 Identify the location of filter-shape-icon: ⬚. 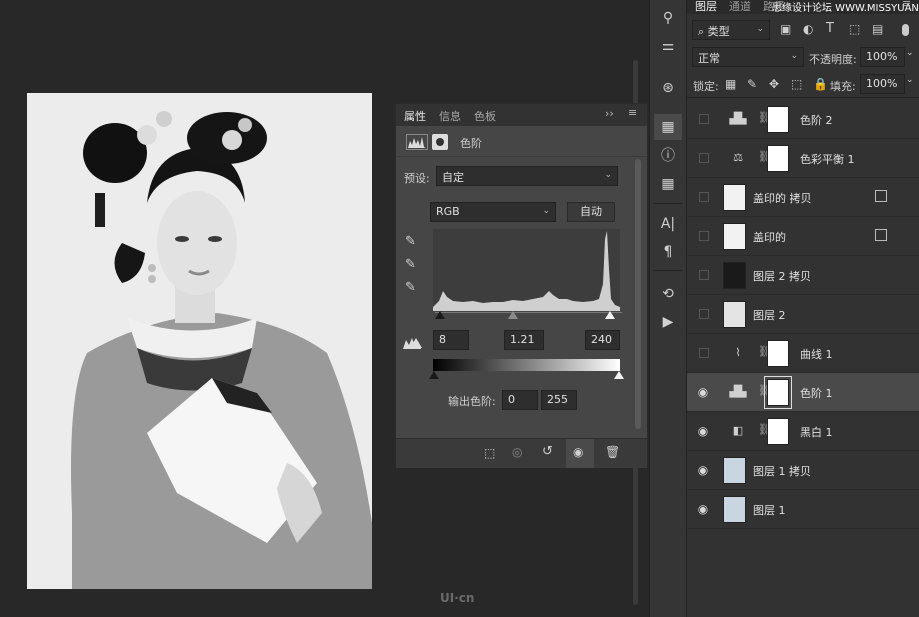
(854, 29).